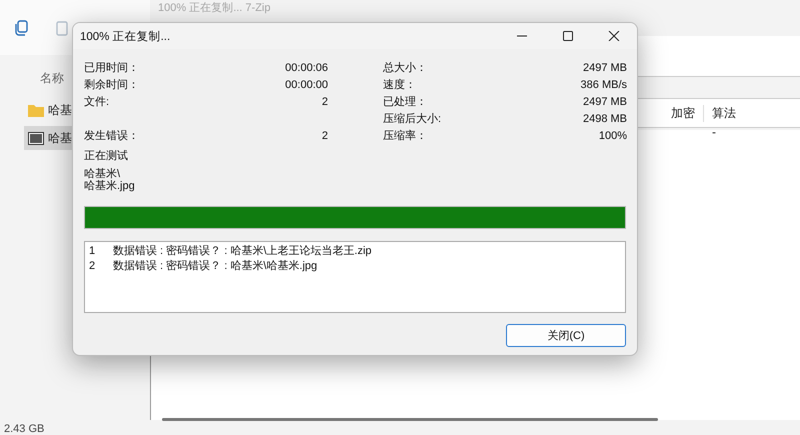  What do you see at coordinates (405, 102) in the screenshot?
I see `stat-label: 已处理：` at bounding box center [405, 102].